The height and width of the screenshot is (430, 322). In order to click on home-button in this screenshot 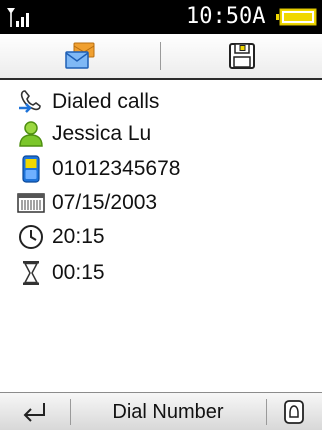, I will do `click(294, 411)`.